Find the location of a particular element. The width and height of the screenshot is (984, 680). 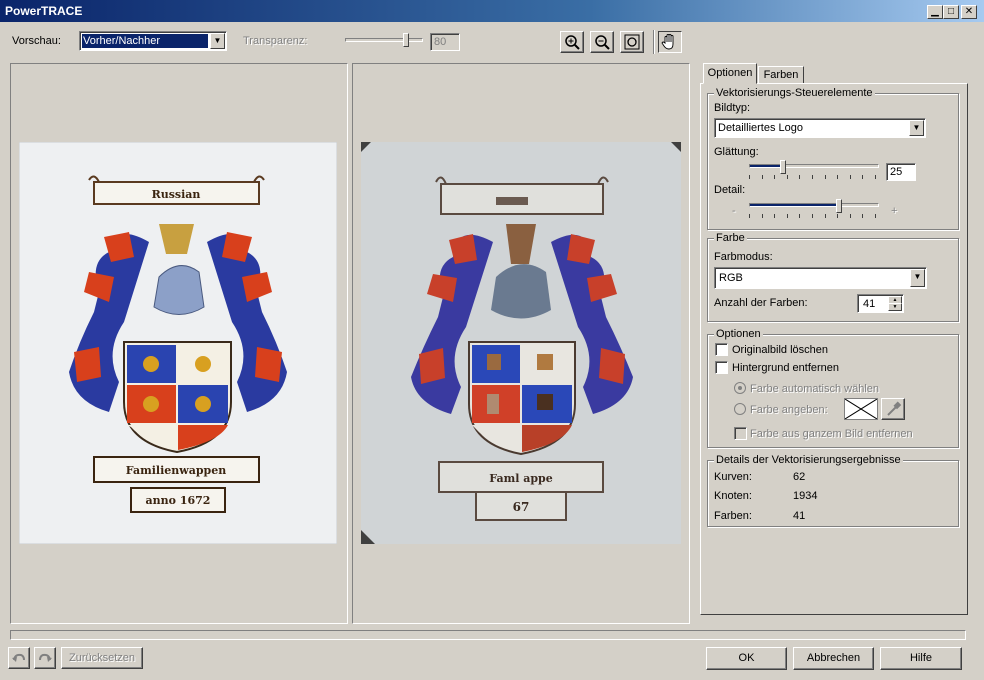

delete-original-checkbox is located at coordinates (721, 349).